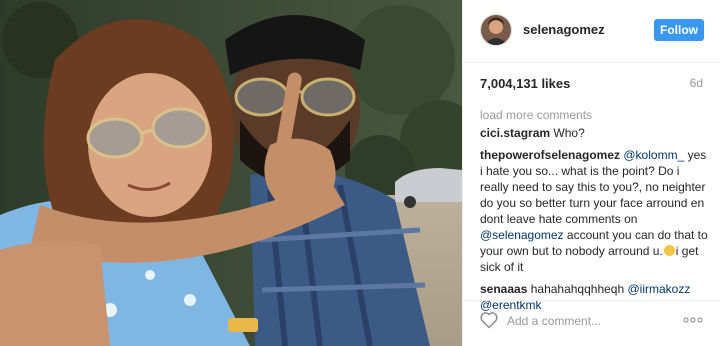 The image size is (720, 346). I want to click on comment-author: thepowerofselenagomez, so click(550, 155).